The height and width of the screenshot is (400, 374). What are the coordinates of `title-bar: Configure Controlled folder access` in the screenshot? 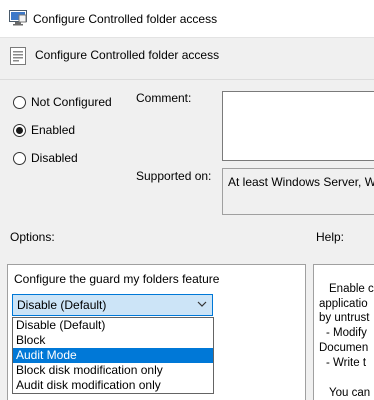 It's located at (187, 19).